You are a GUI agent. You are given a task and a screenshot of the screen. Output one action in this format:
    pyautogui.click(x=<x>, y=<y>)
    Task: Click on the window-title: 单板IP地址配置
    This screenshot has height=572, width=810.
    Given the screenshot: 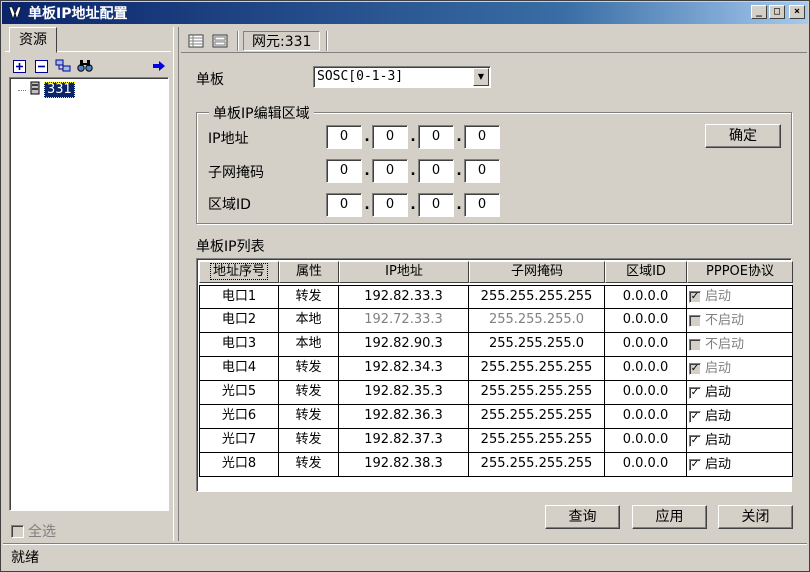 What is the action you would take?
    pyautogui.click(x=78, y=14)
    